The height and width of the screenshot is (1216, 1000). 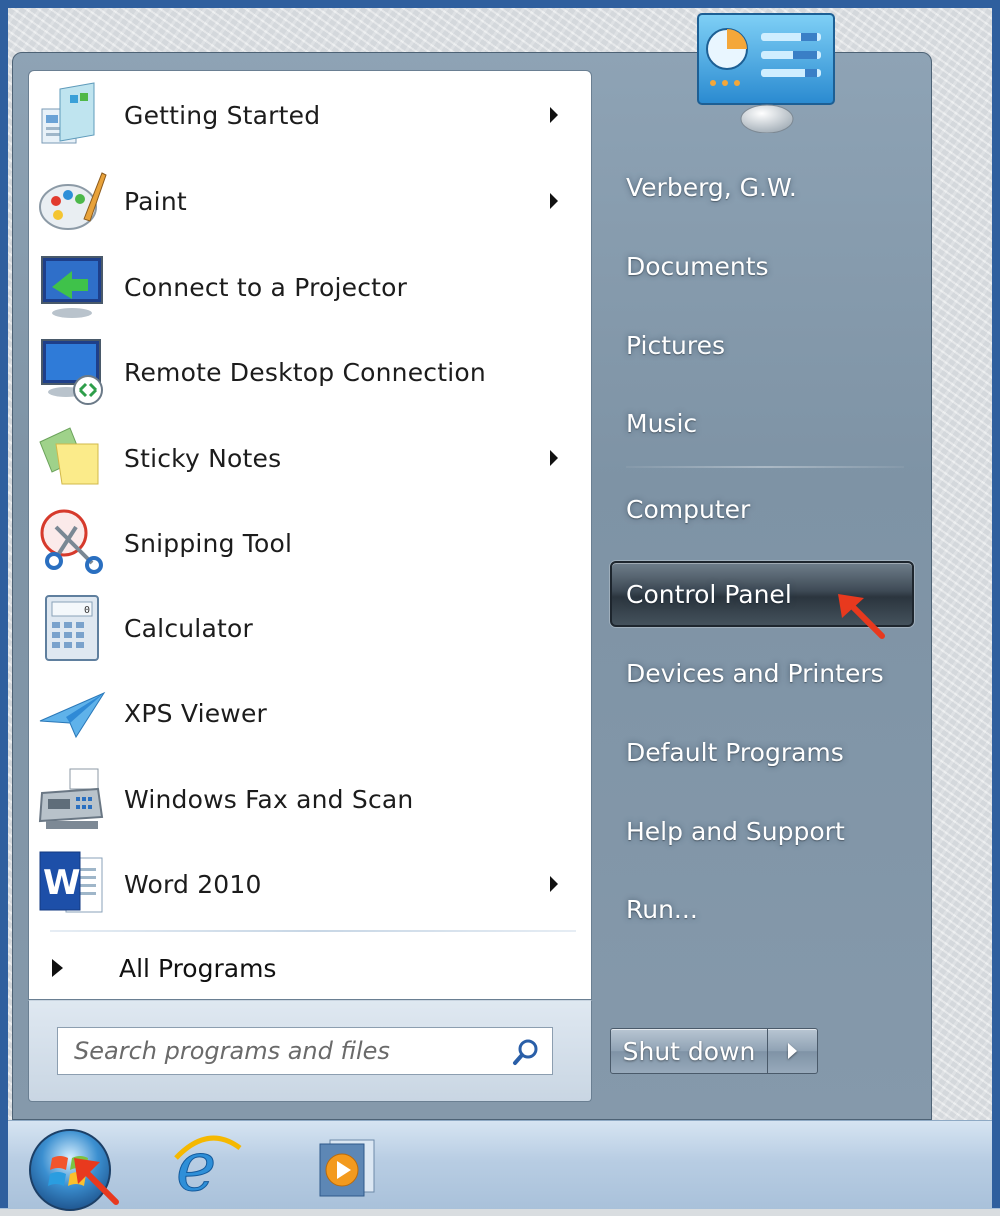 What do you see at coordinates (310, 458) in the screenshot?
I see `program-sticky-notes: Sticky Notes` at bounding box center [310, 458].